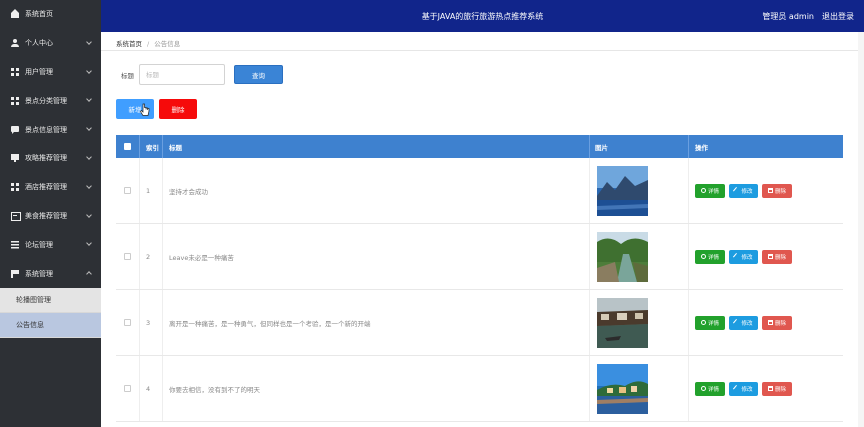 This screenshot has height=427, width=864. I want to click on breadcrumb-home: 系统首页, so click(129, 44).